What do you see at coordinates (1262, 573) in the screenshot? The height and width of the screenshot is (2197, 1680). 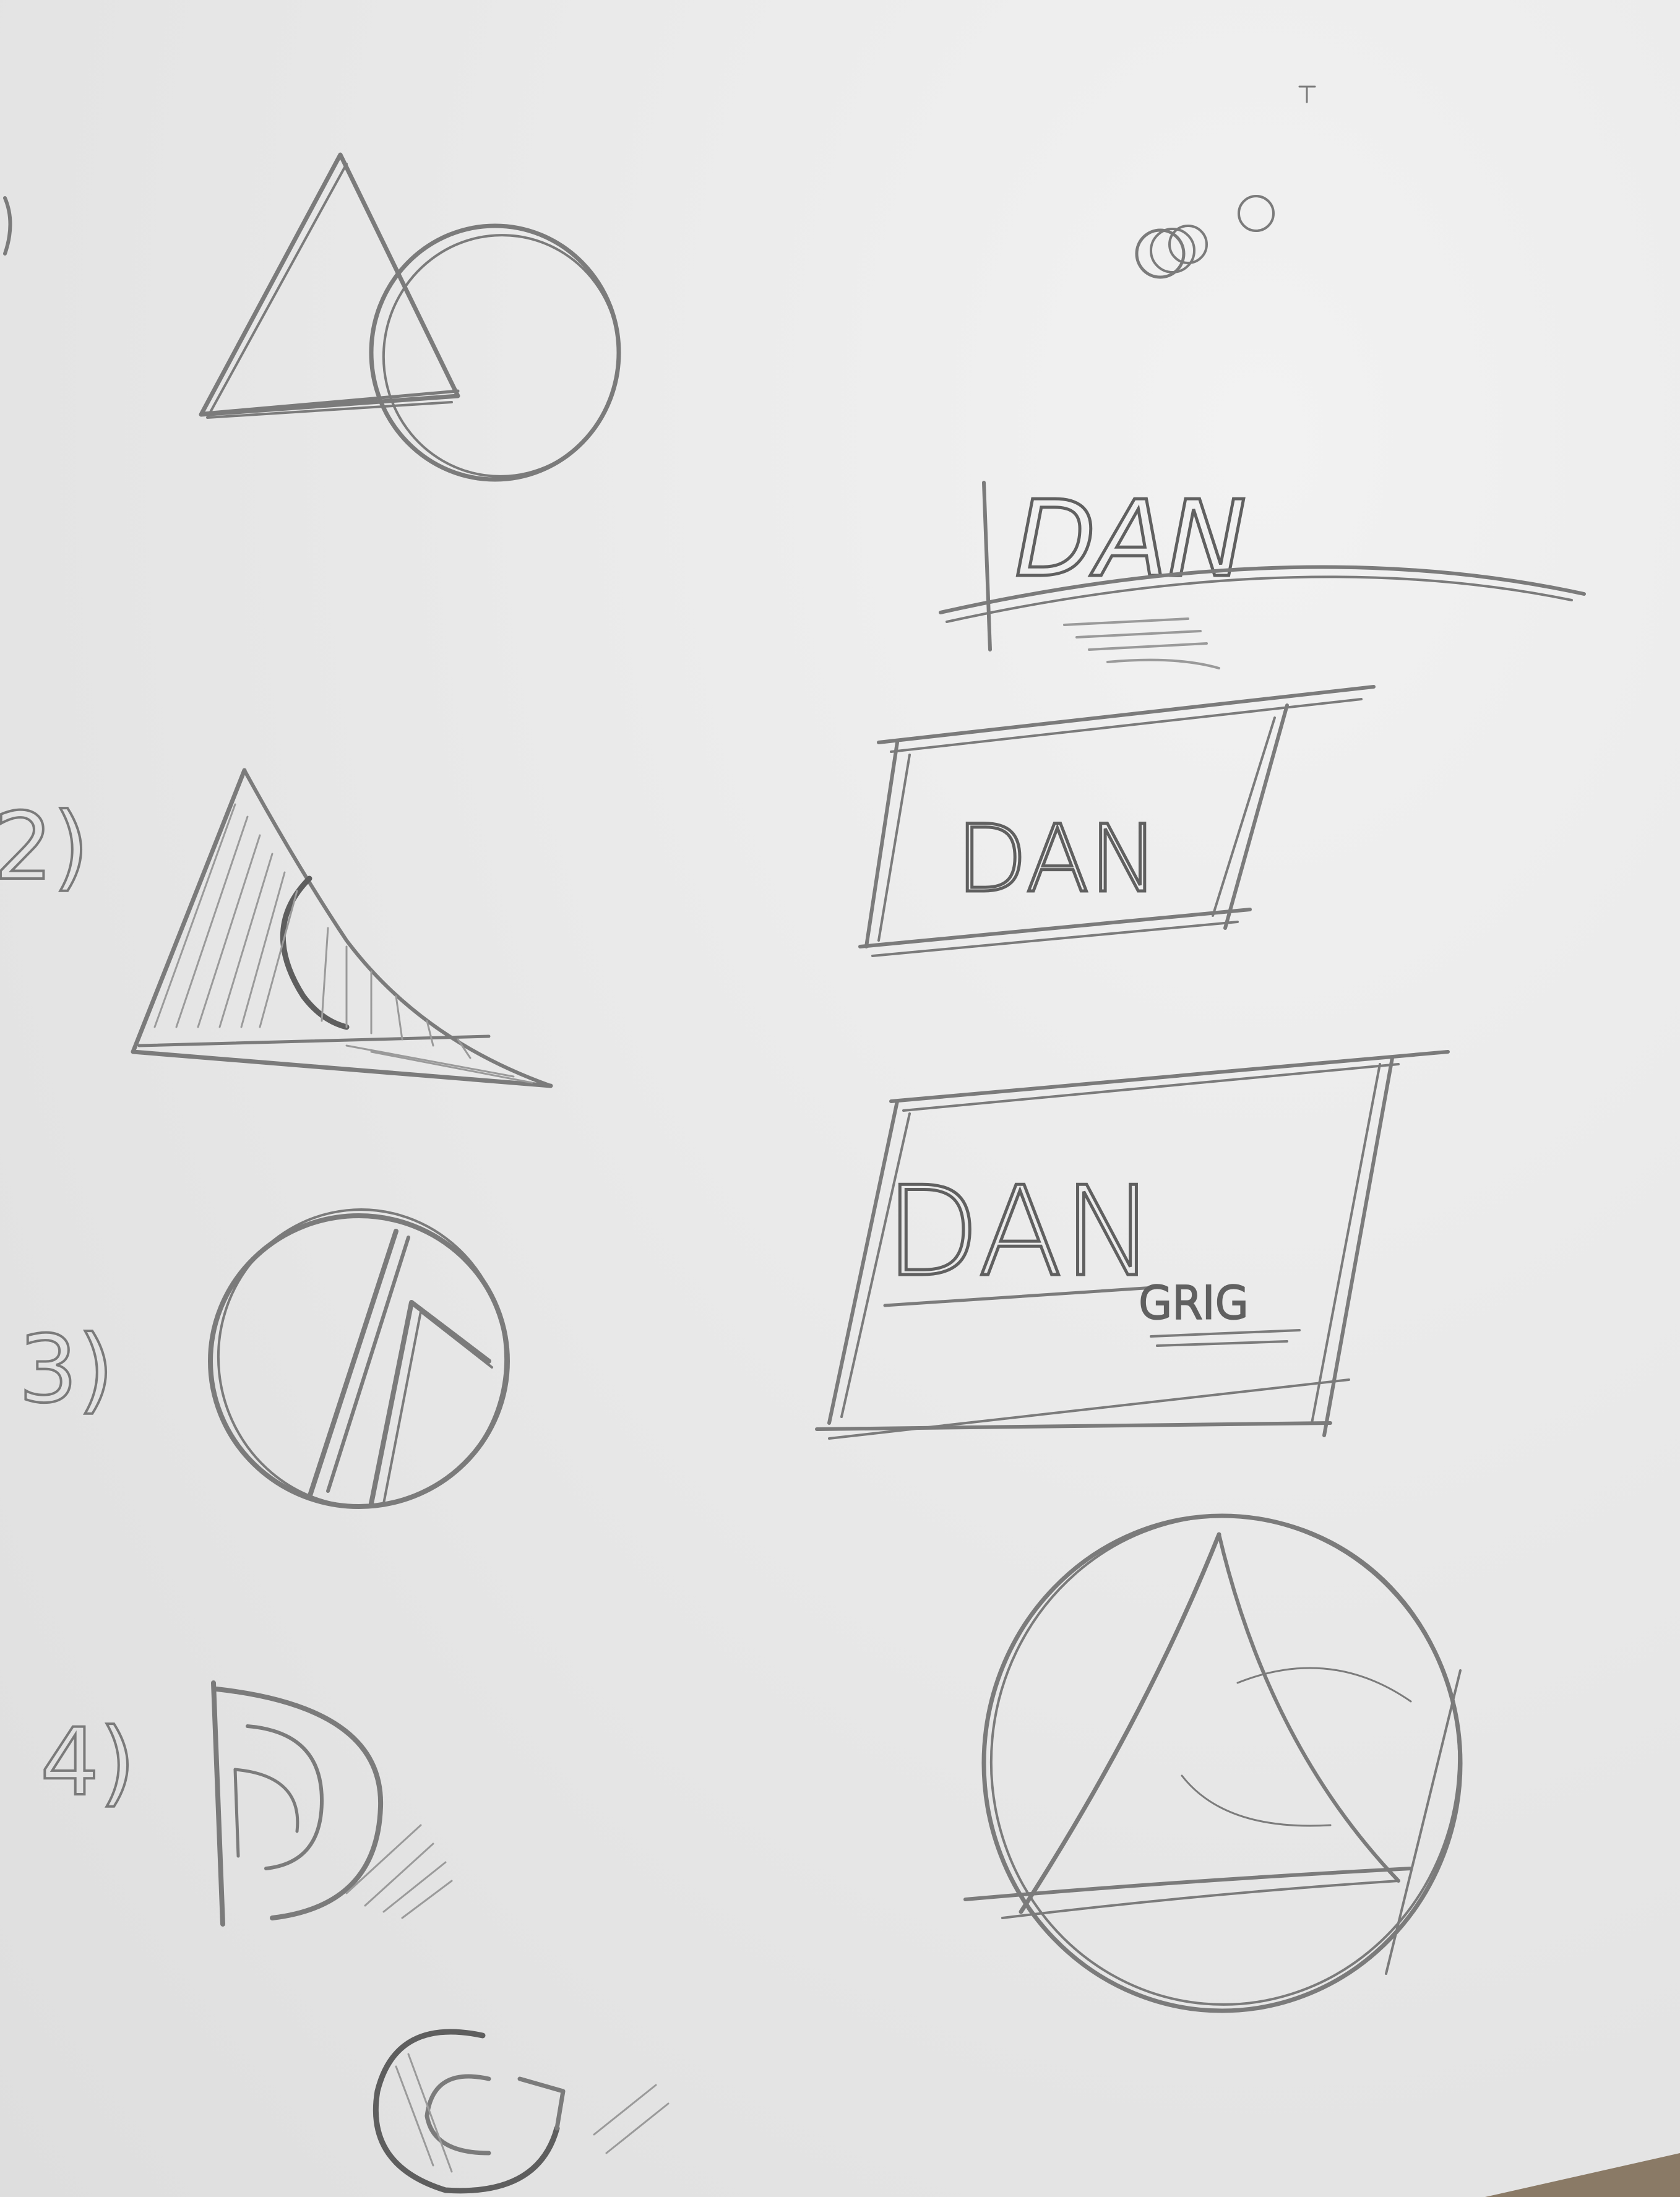 I see `wordmark-dan-swoosh: DAN` at bounding box center [1262, 573].